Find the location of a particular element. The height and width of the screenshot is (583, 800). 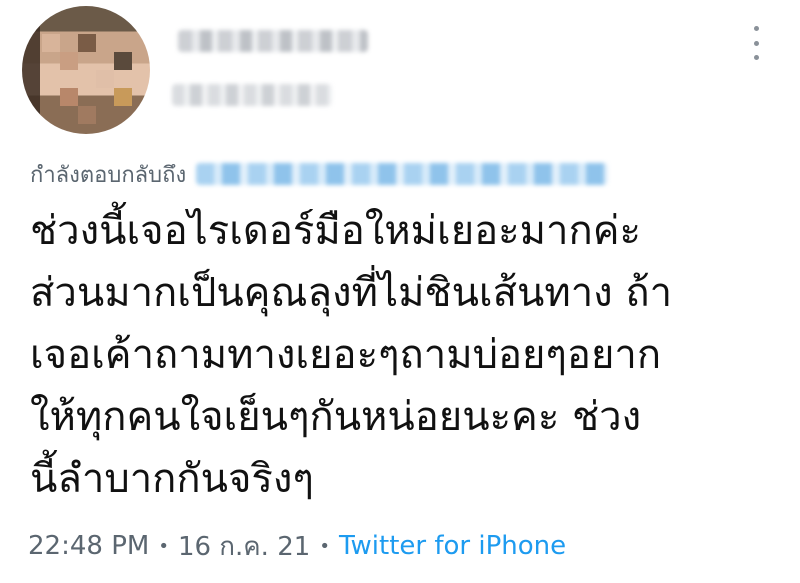

reply-label: กำลังตอบกลับถึง is located at coordinates (108, 175).